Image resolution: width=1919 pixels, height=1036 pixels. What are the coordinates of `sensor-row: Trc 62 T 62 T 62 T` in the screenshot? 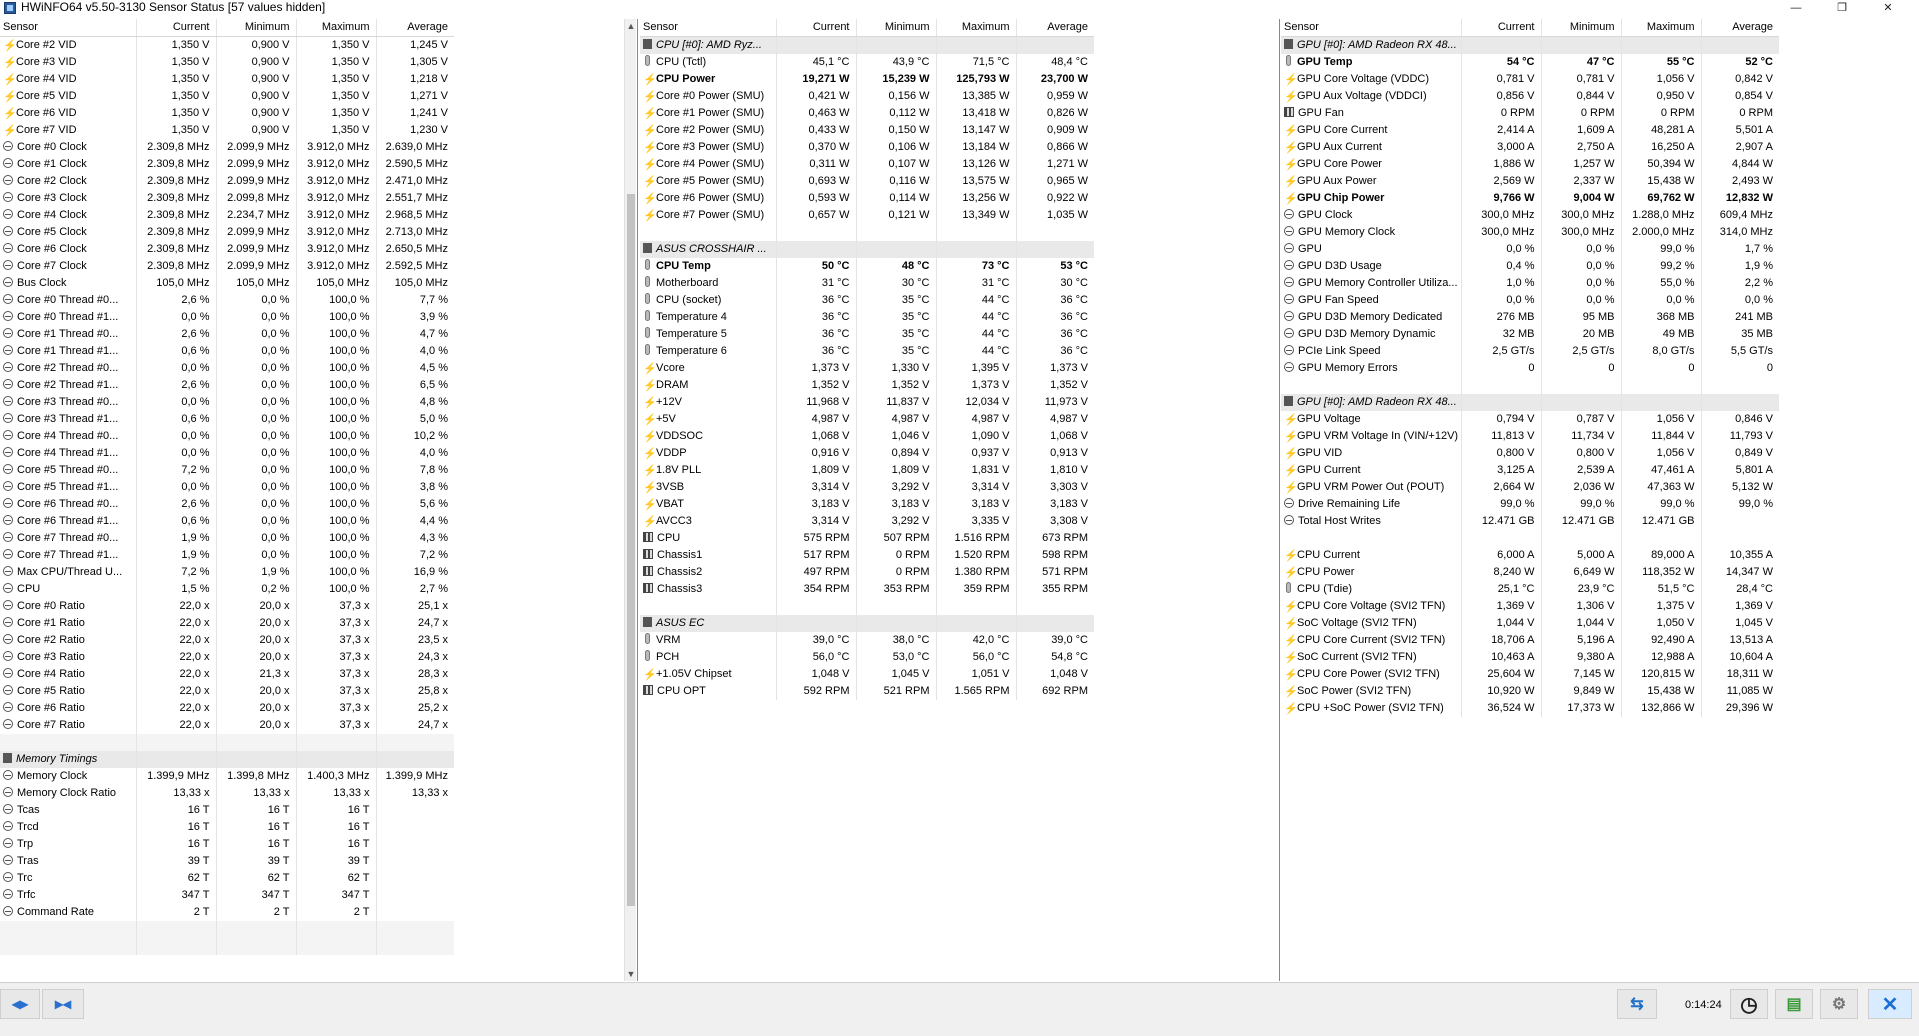 It's located at (227, 878).